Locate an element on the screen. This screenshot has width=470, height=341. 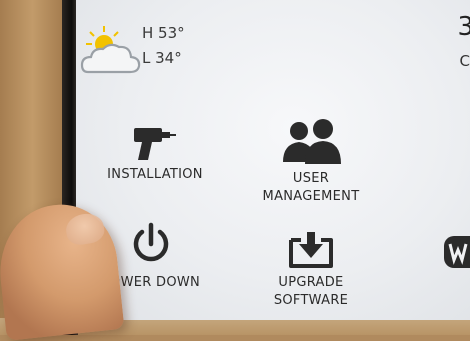
users-icon is located at coordinates (312, 141).